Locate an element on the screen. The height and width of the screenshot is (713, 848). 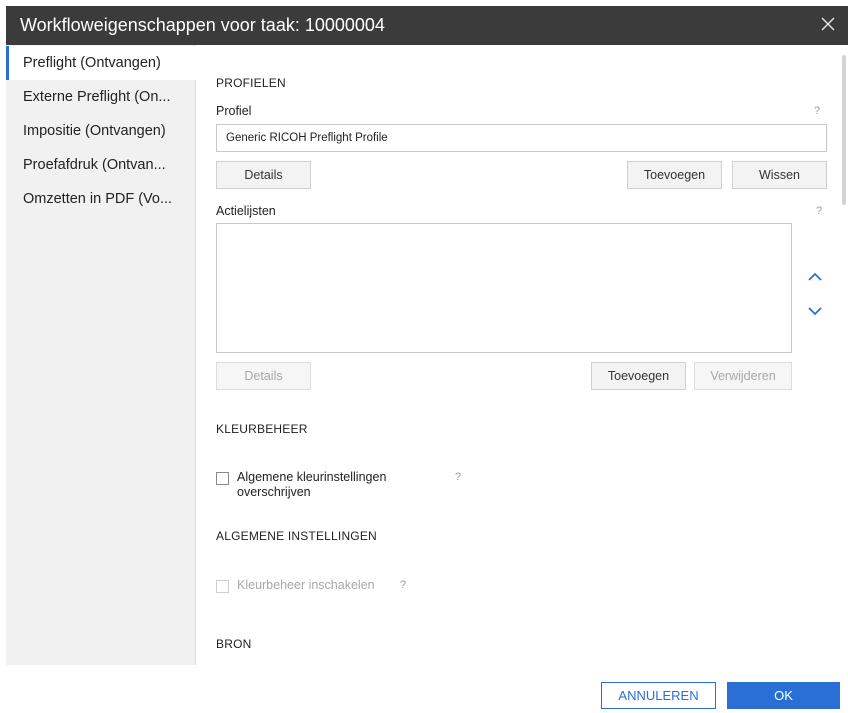
actielijst-verwijderen-button: Verwijderen is located at coordinates (743, 376).